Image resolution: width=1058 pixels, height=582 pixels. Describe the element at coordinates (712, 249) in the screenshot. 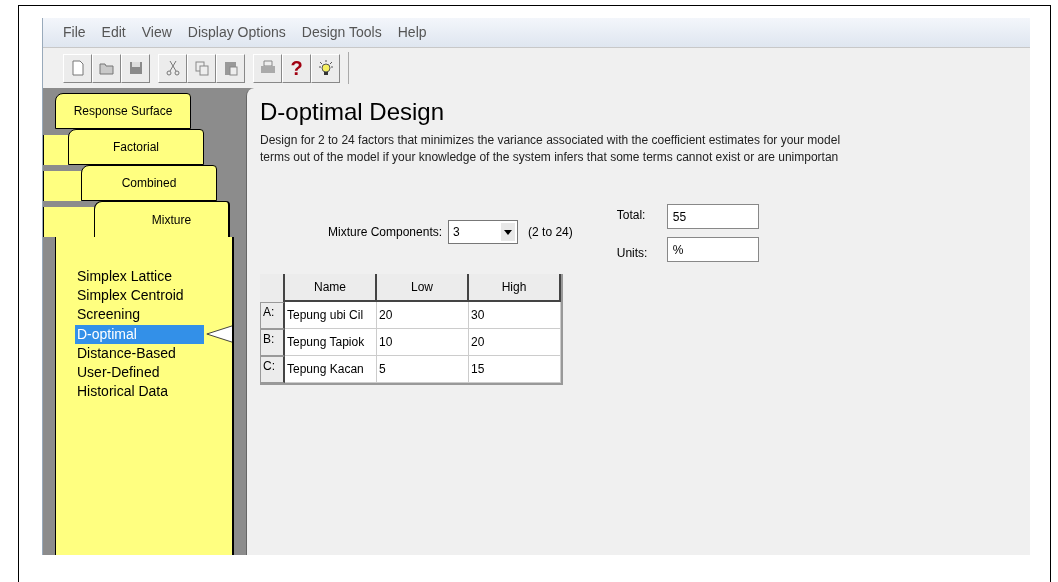

I see `units-field: %` at that location.